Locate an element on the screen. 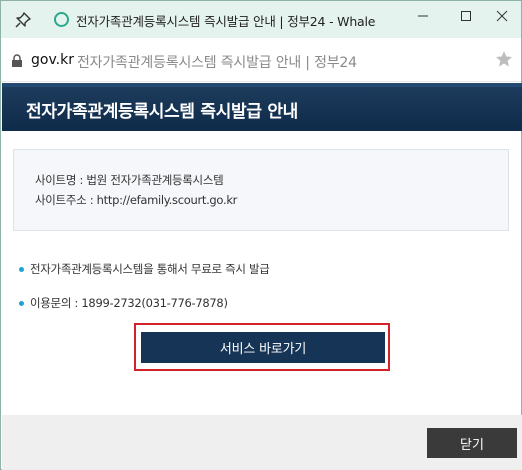 The height and width of the screenshot is (470, 522). service-shortcut-button: 서비스 바로가기 is located at coordinates (263, 347).